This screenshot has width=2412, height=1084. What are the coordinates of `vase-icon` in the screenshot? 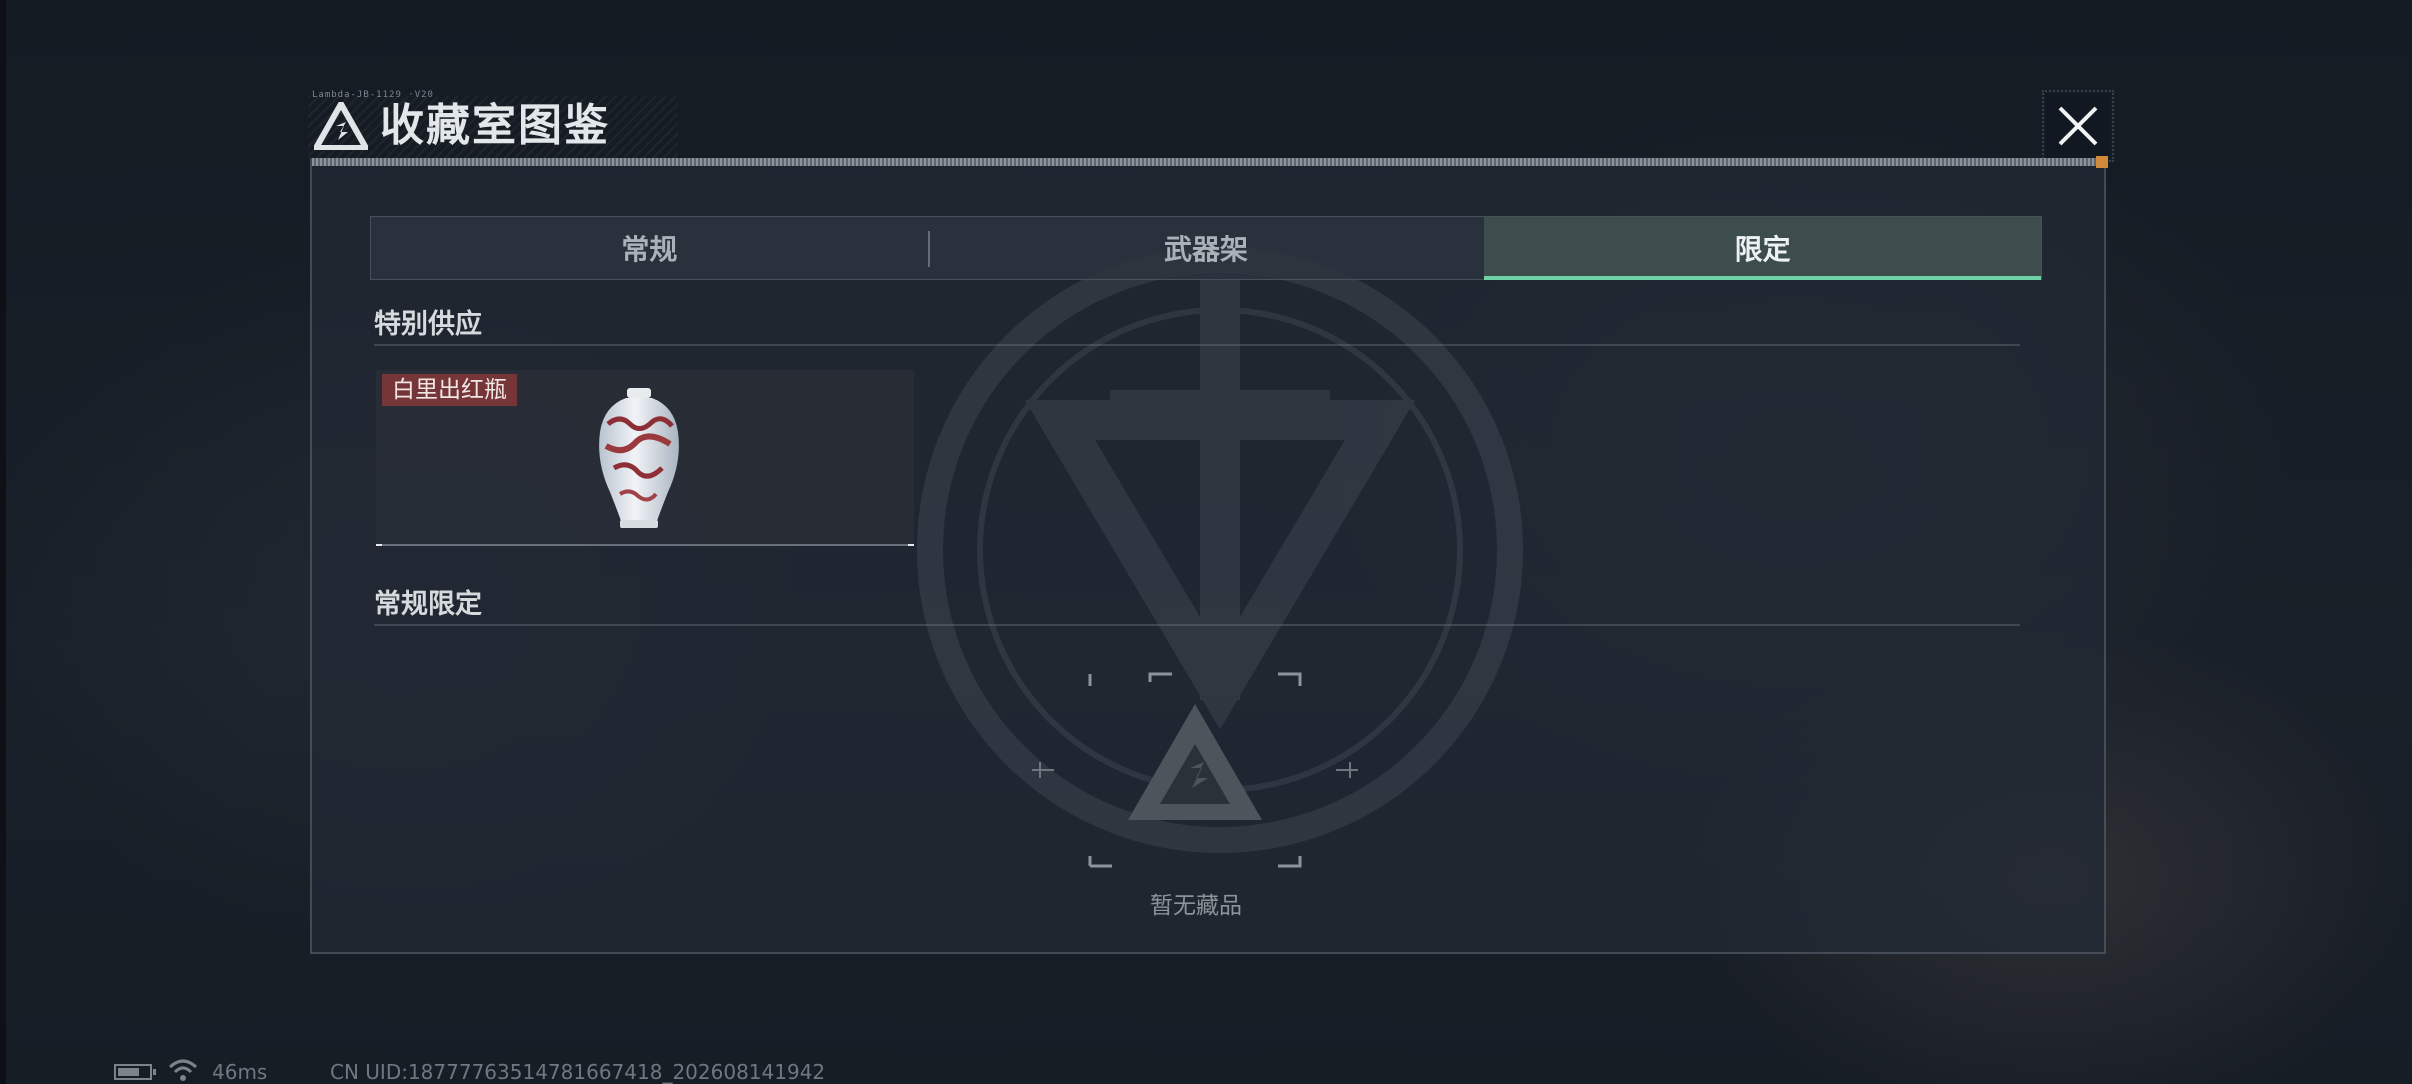 It's located at (639, 458).